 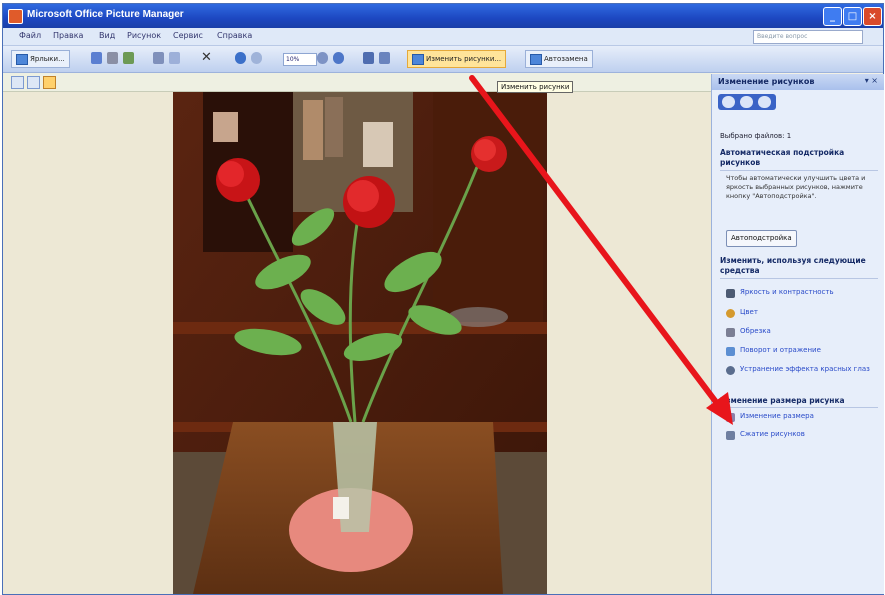 What do you see at coordinates (22, 59) in the screenshot?
I see `paste-icon` at bounding box center [22, 59].